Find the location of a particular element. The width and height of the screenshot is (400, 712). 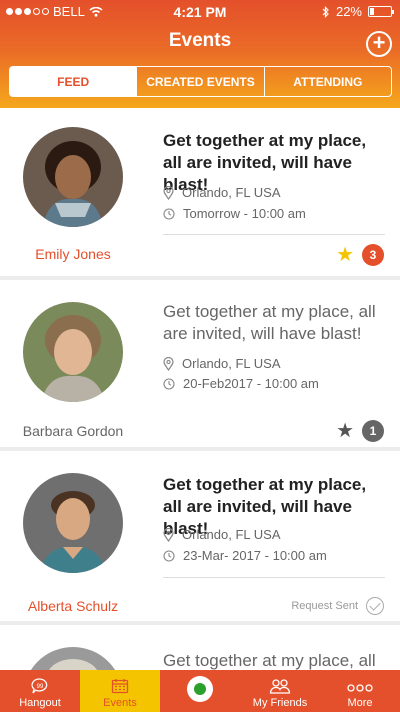

author-name: Alberta Schulz is located at coordinates (73, 606).